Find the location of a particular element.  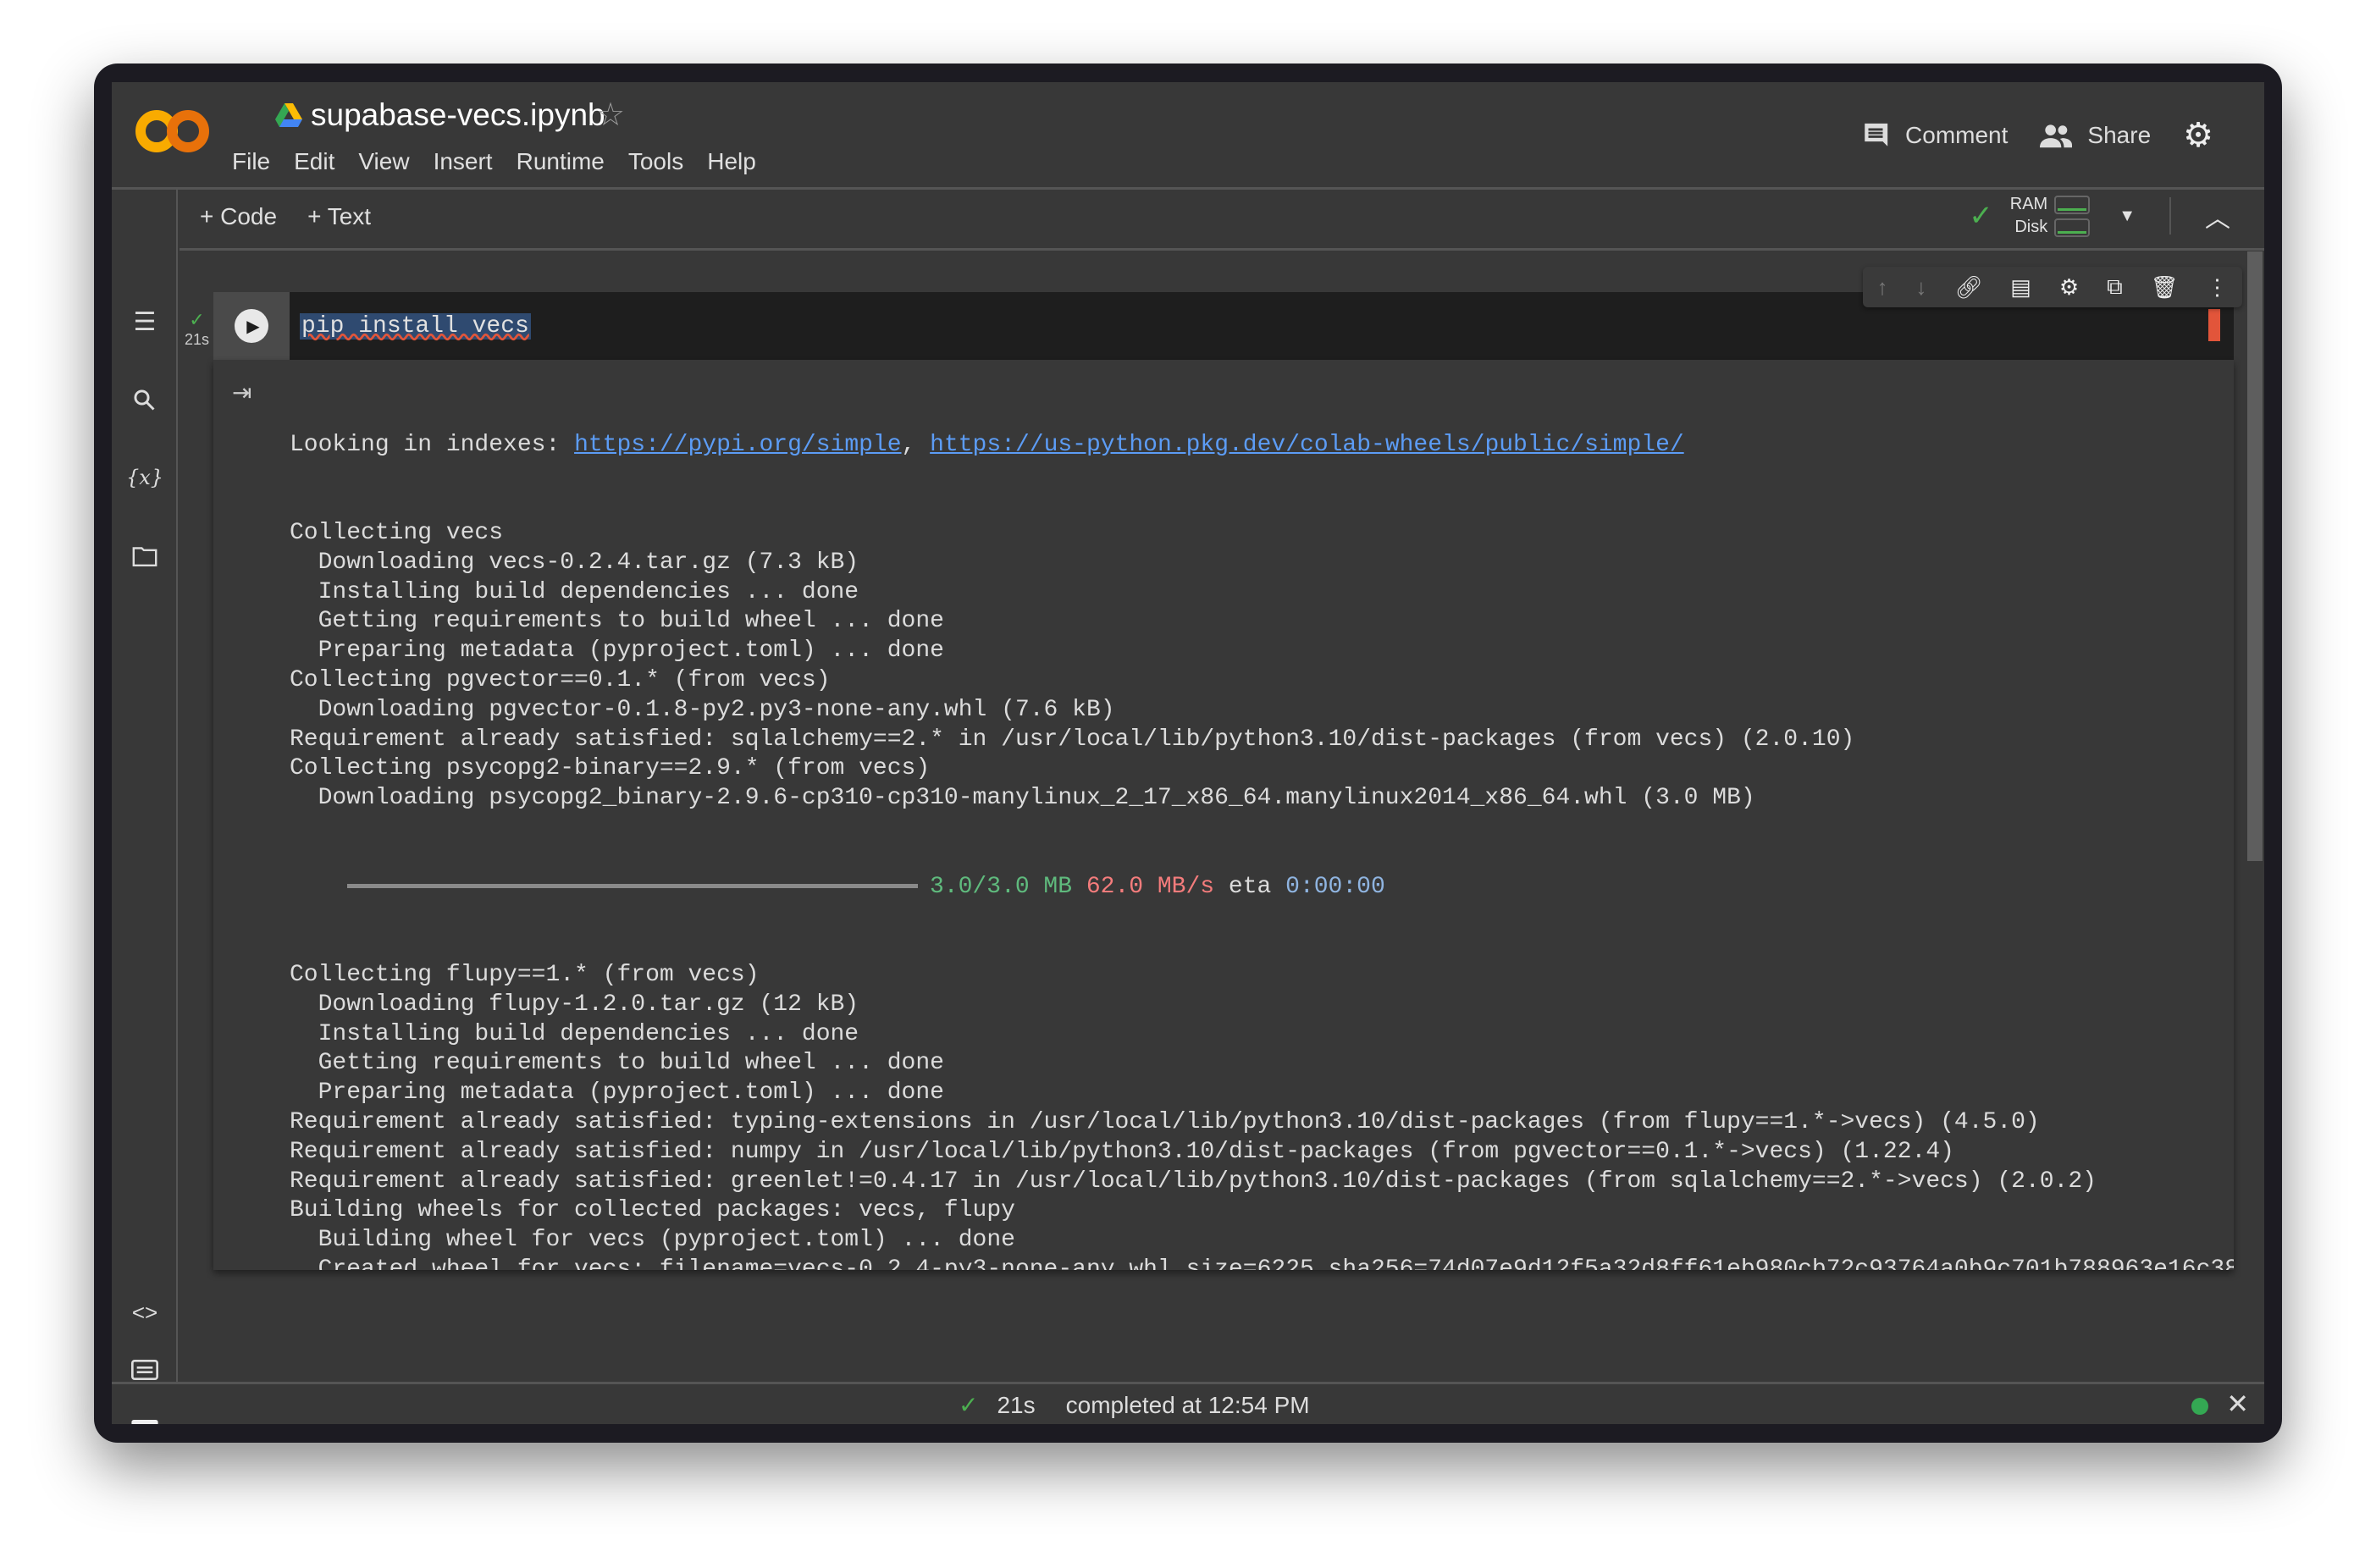

notebook-filename: supabase-vecs.ipynb is located at coordinates (458, 115).